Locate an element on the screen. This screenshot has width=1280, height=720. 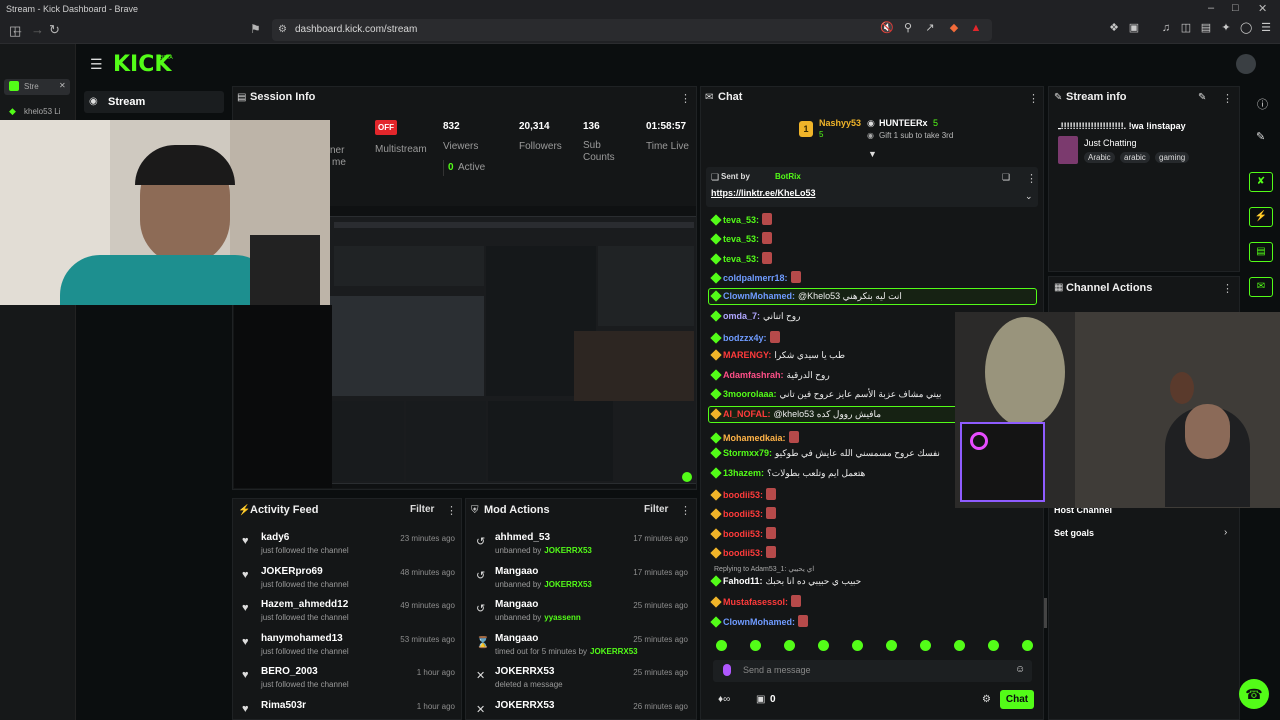
menu-icon: ☰ is located at coordinates (1266, 28).